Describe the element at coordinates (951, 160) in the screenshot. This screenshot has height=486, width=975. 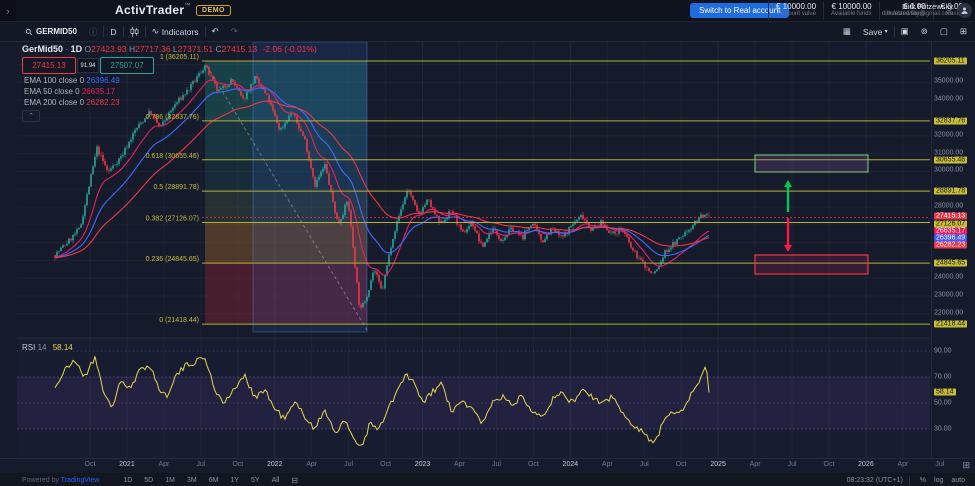
I see `price-axis-highlight-label: 30655.46` at that location.